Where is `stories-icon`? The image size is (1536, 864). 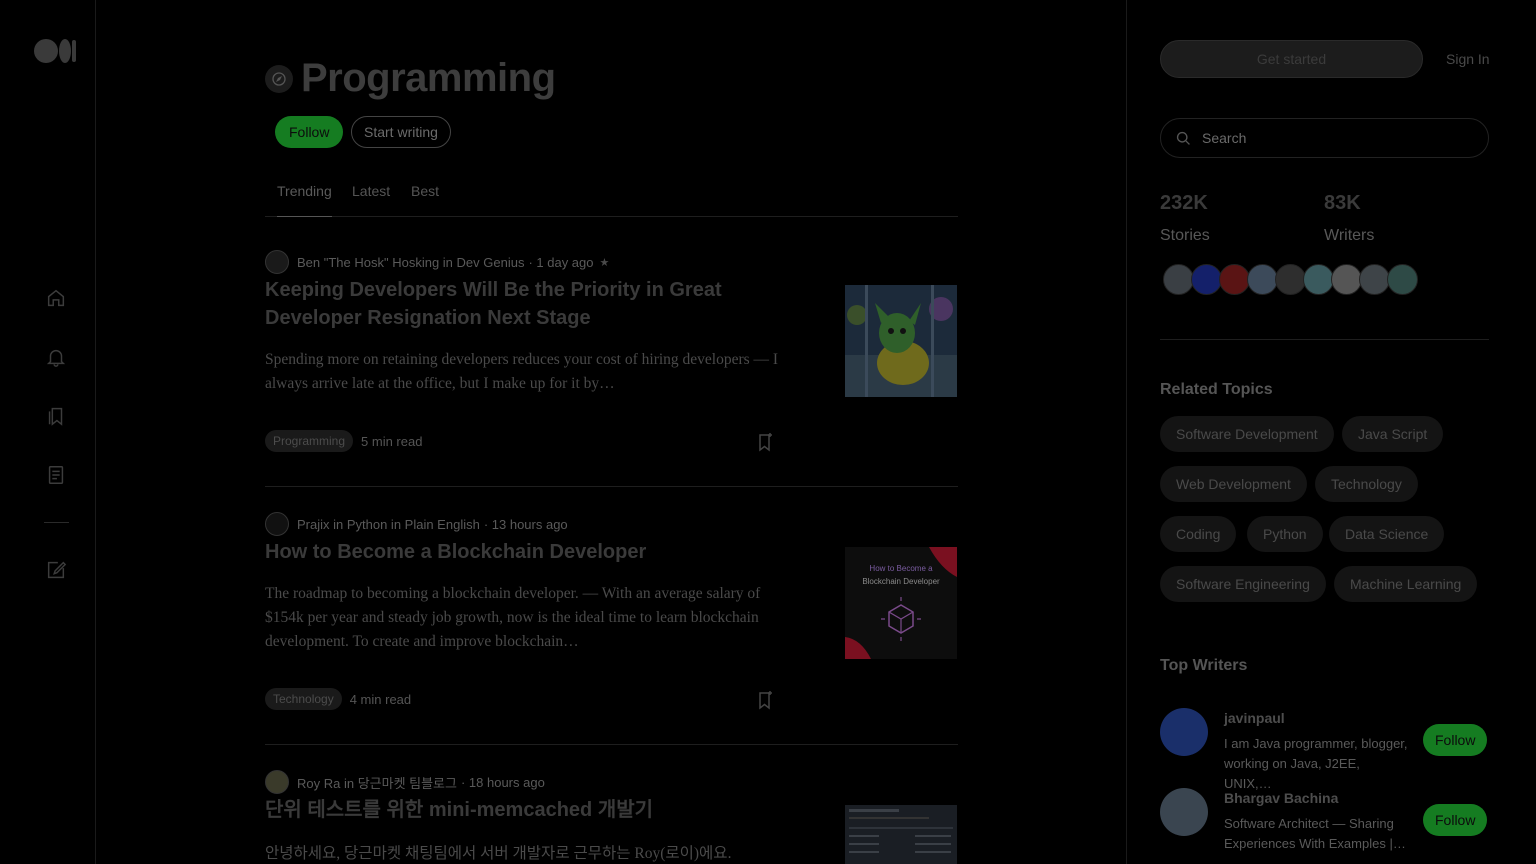 stories-icon is located at coordinates (56, 475).